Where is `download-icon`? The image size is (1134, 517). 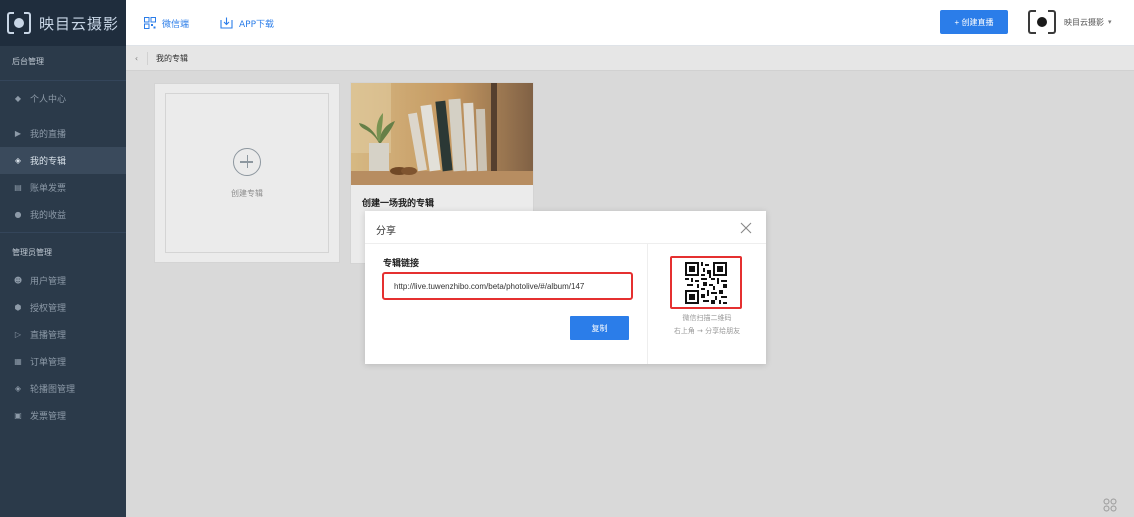
download-icon is located at coordinates (226, 23).